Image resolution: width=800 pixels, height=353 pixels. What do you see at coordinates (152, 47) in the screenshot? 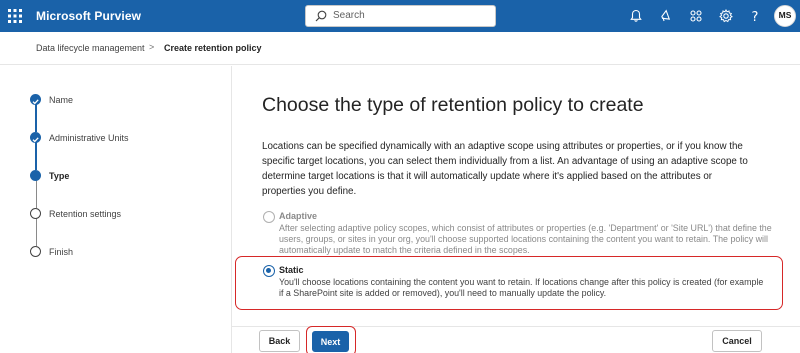
I see `chevron-right-icon: >` at bounding box center [152, 47].